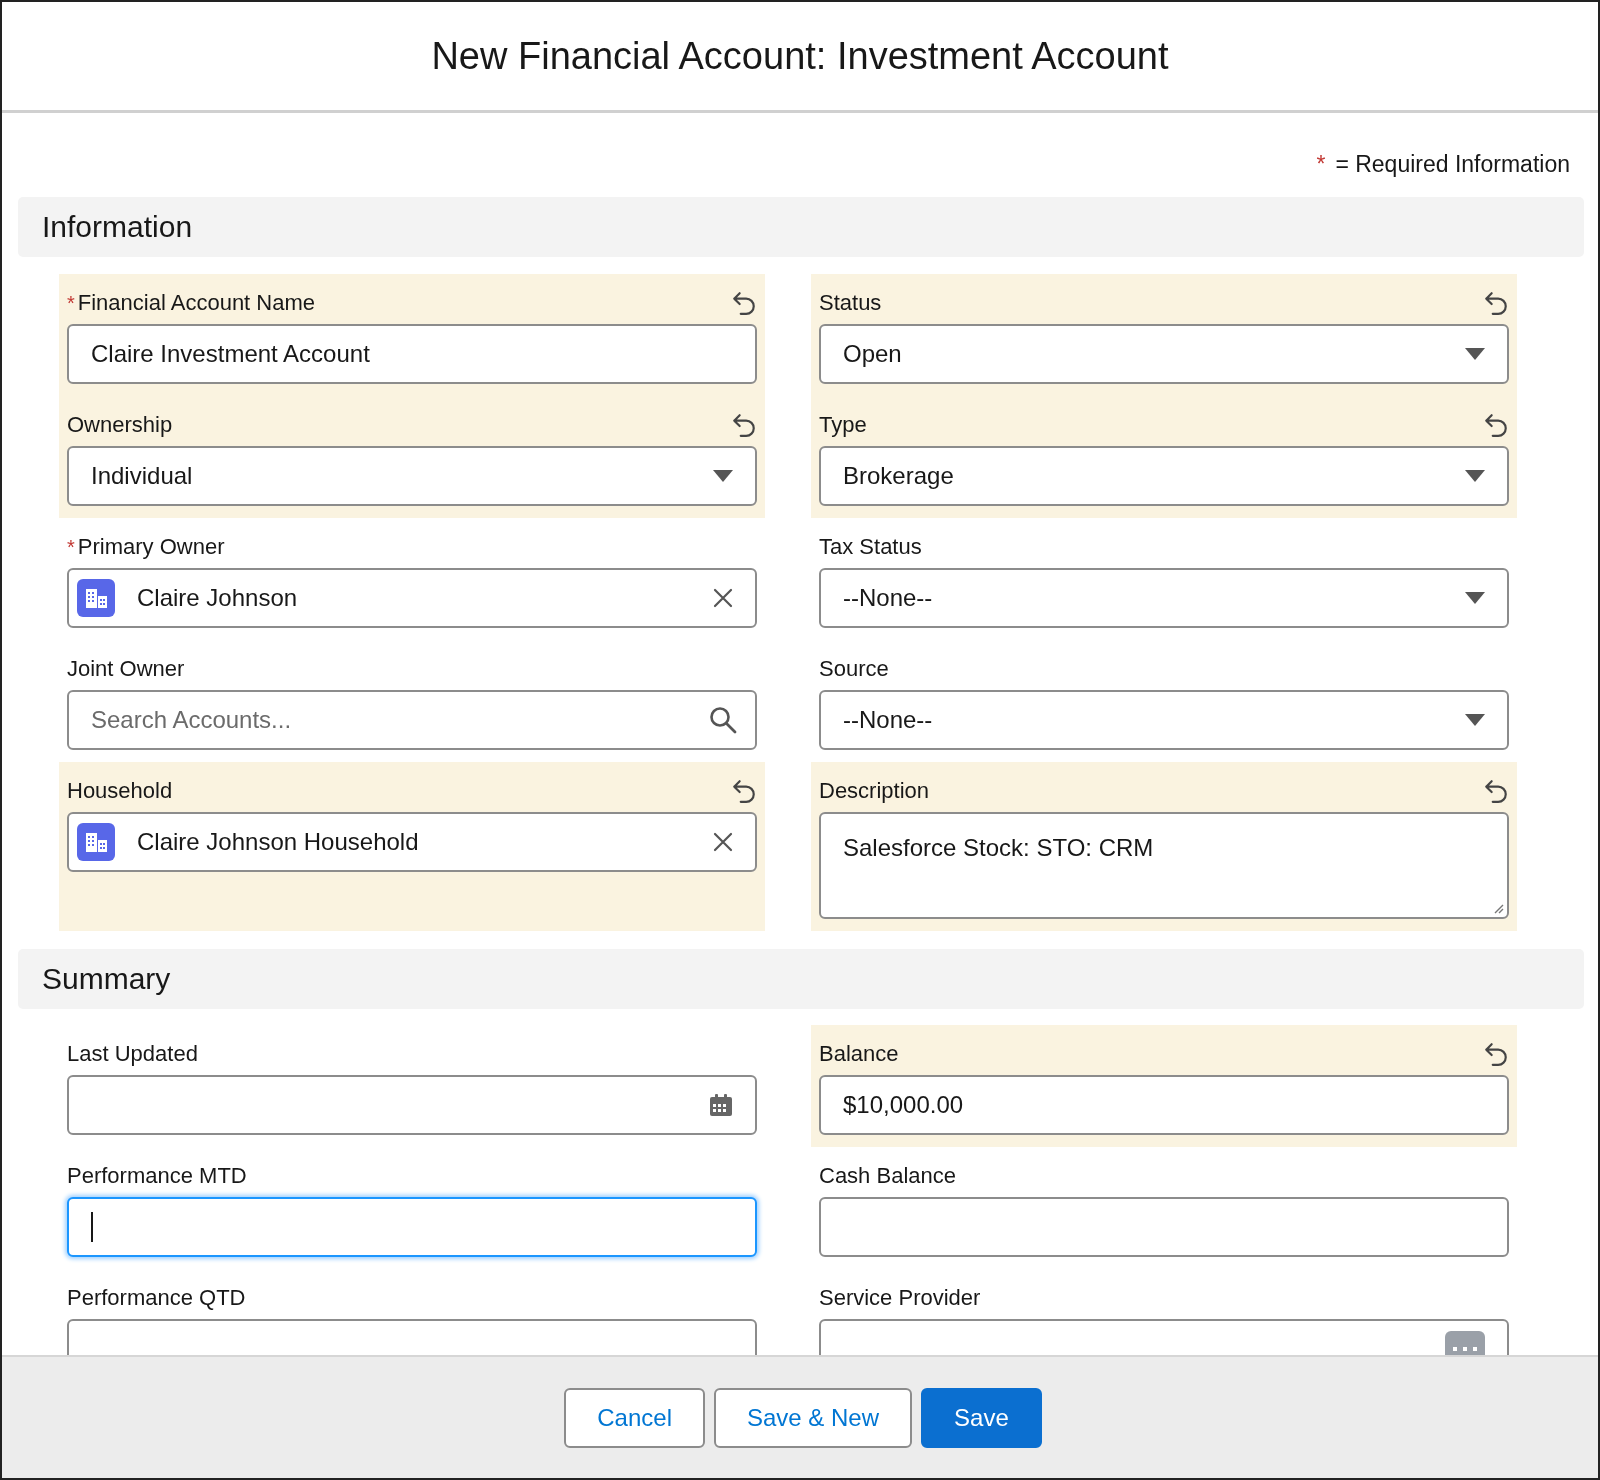 This screenshot has width=1600, height=1480. Describe the element at coordinates (801, 979) in the screenshot. I see `section-header: Summary` at that location.